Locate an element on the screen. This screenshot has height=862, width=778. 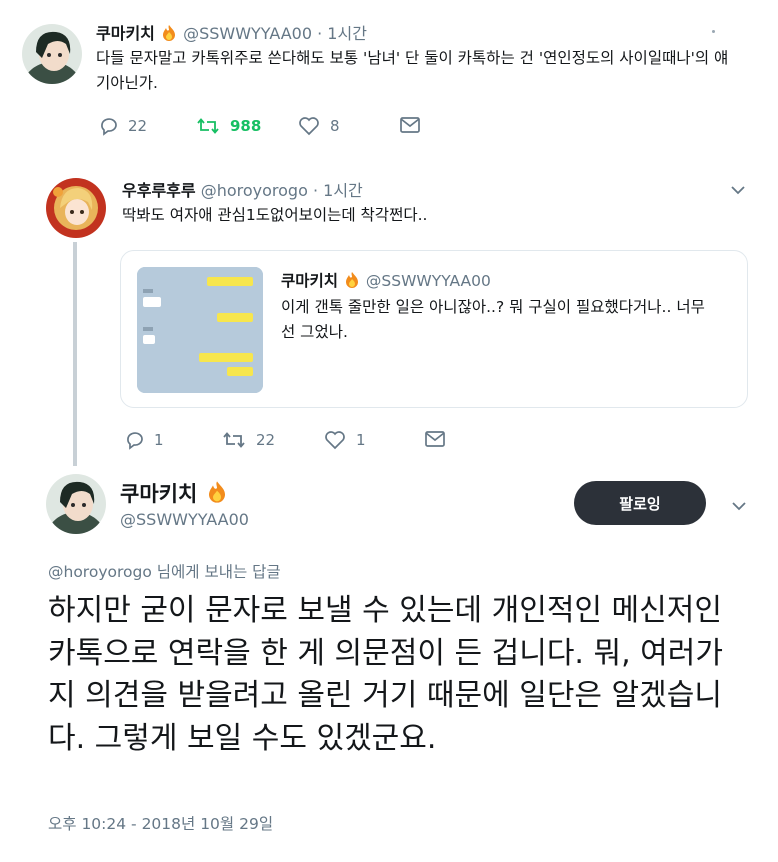
user-handle: @horoyorogo is located at coordinates (254, 190).